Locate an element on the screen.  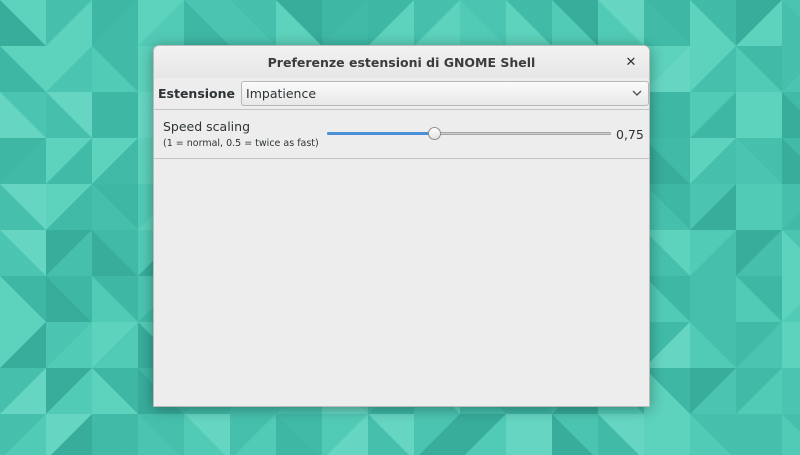
speed-scaling-slider is located at coordinates (469, 134).